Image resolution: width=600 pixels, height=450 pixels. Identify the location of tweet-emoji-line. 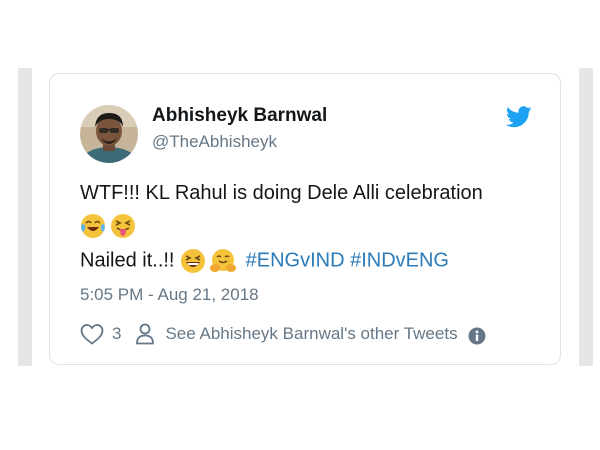
(110, 226).